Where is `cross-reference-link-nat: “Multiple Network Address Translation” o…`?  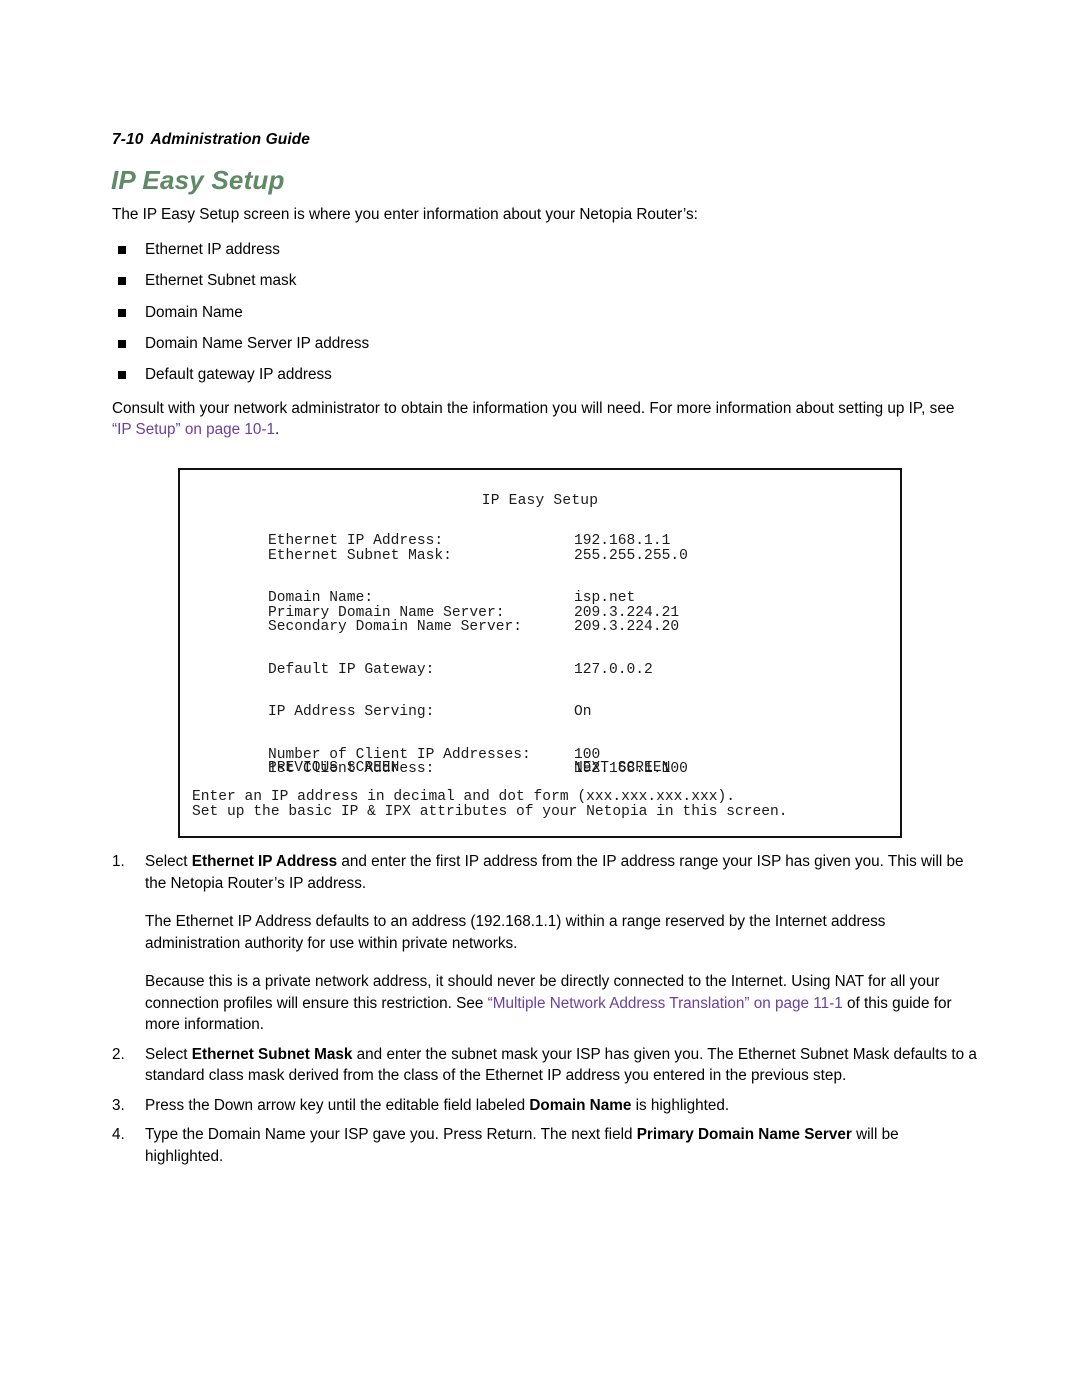 cross-reference-link-nat: “Multiple Network Address Translation” o… is located at coordinates (665, 1003).